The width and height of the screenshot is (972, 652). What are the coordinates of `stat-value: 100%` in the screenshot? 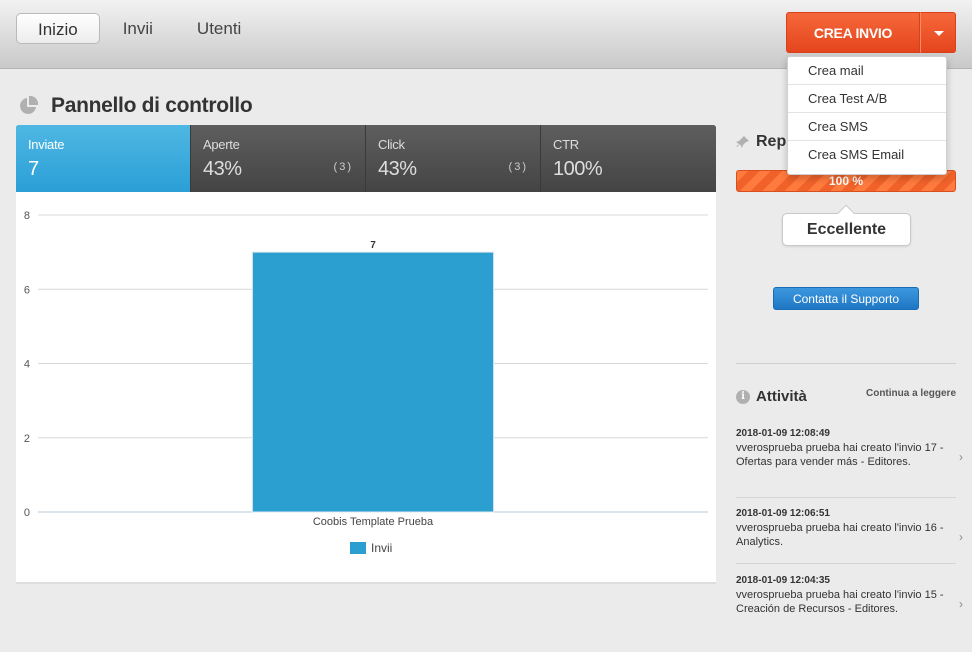 It's located at (578, 169).